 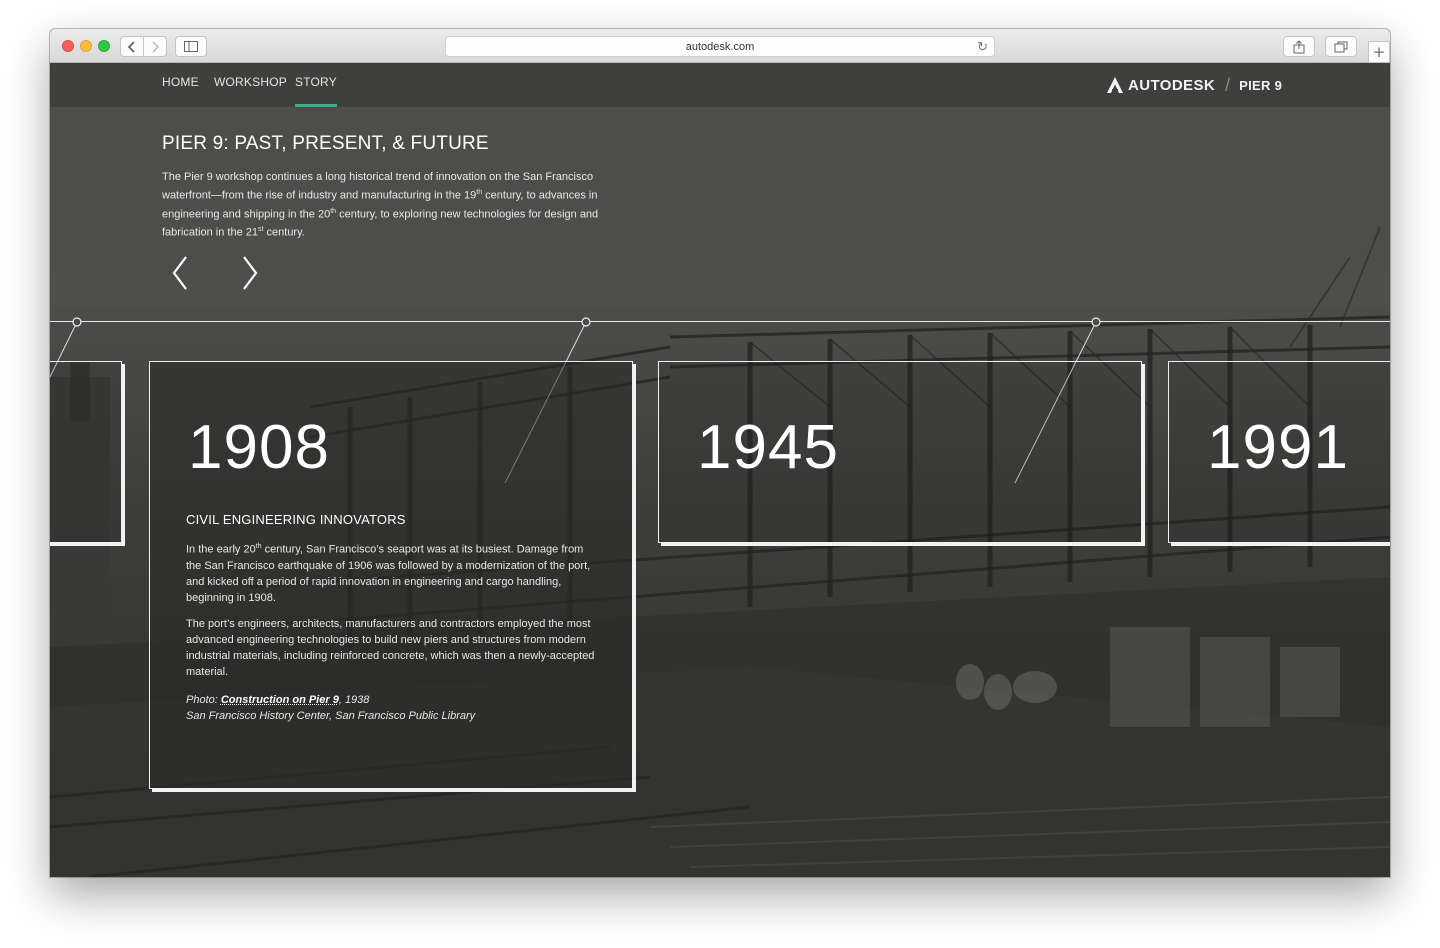 I want to click on timeline-card-previous, so click(x=86, y=452).